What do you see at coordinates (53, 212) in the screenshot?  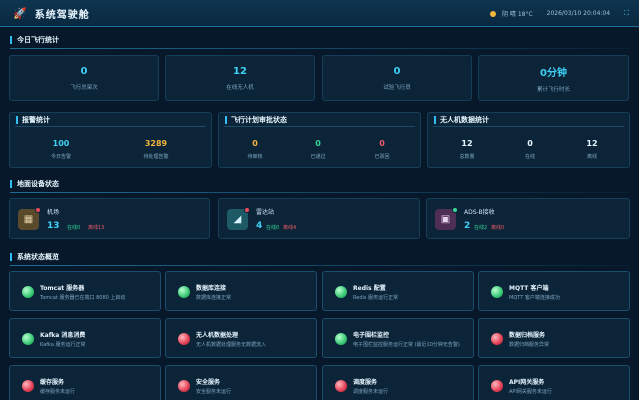 I see `device-name: 机场` at bounding box center [53, 212].